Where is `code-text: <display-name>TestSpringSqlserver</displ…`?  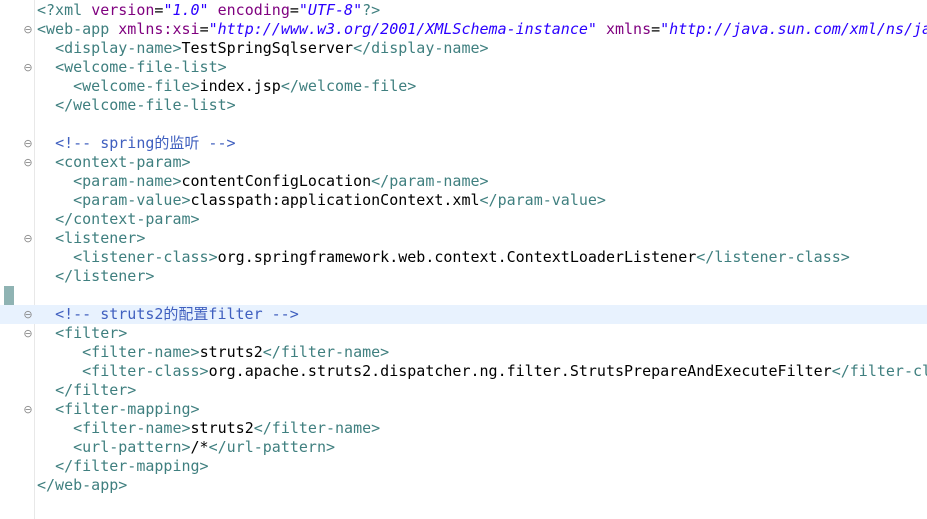 code-text: <display-name>TestSpringSqlserver</displ… is located at coordinates (263, 48).